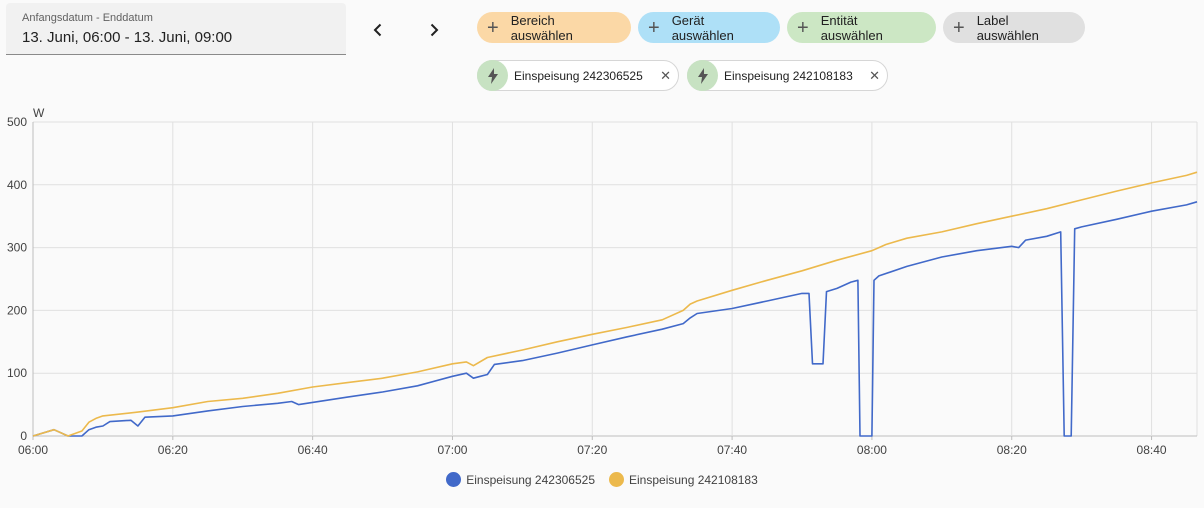 The image size is (1204, 508). I want to click on x-tick-label: 06:40, so click(313, 450).